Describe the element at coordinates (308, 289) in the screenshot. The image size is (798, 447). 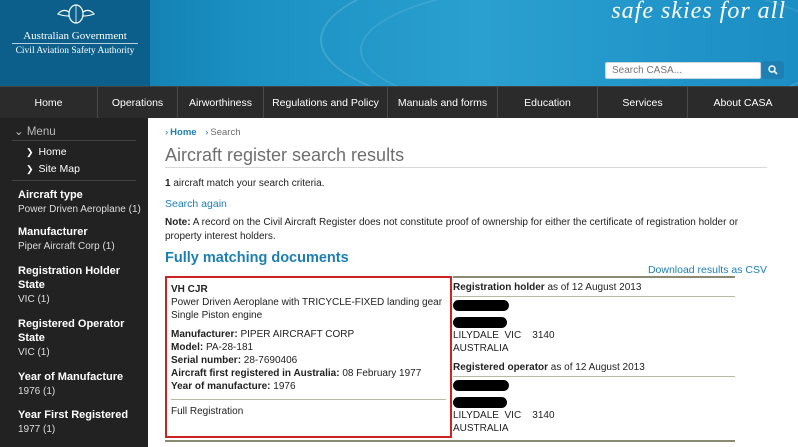
I see `registration-mark: VH CJR` at that location.